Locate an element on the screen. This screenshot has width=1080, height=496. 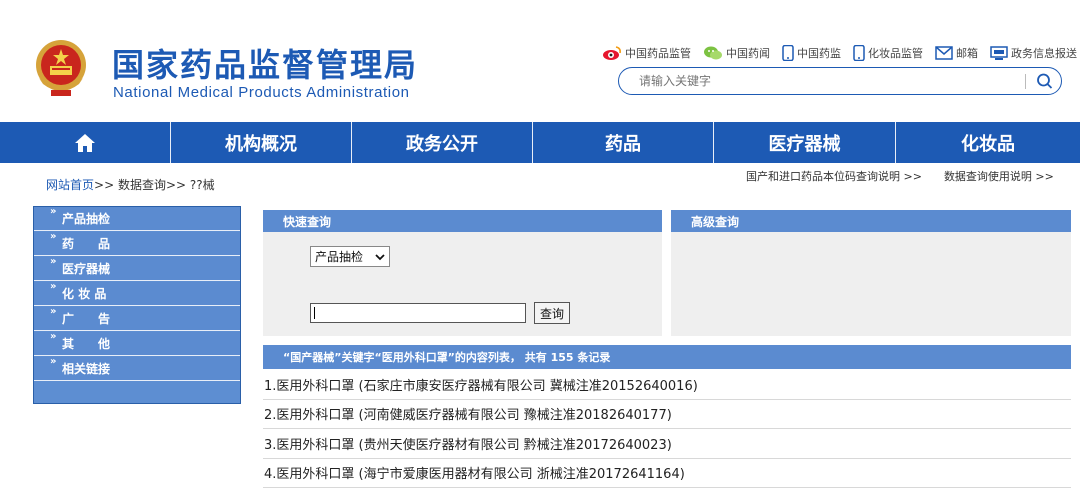
breadcrumb-home-link: 网站首页 is located at coordinates (70, 185).